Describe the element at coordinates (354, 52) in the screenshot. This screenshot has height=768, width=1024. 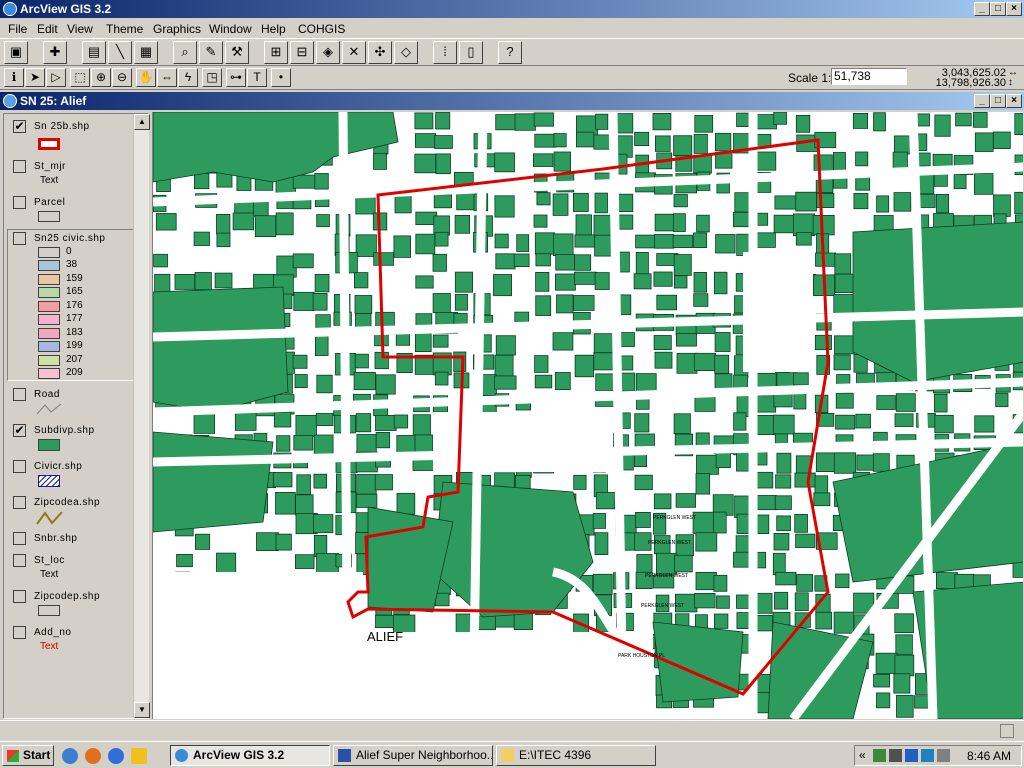
I see `zoom-in-fixed-icon: ✕` at that location.